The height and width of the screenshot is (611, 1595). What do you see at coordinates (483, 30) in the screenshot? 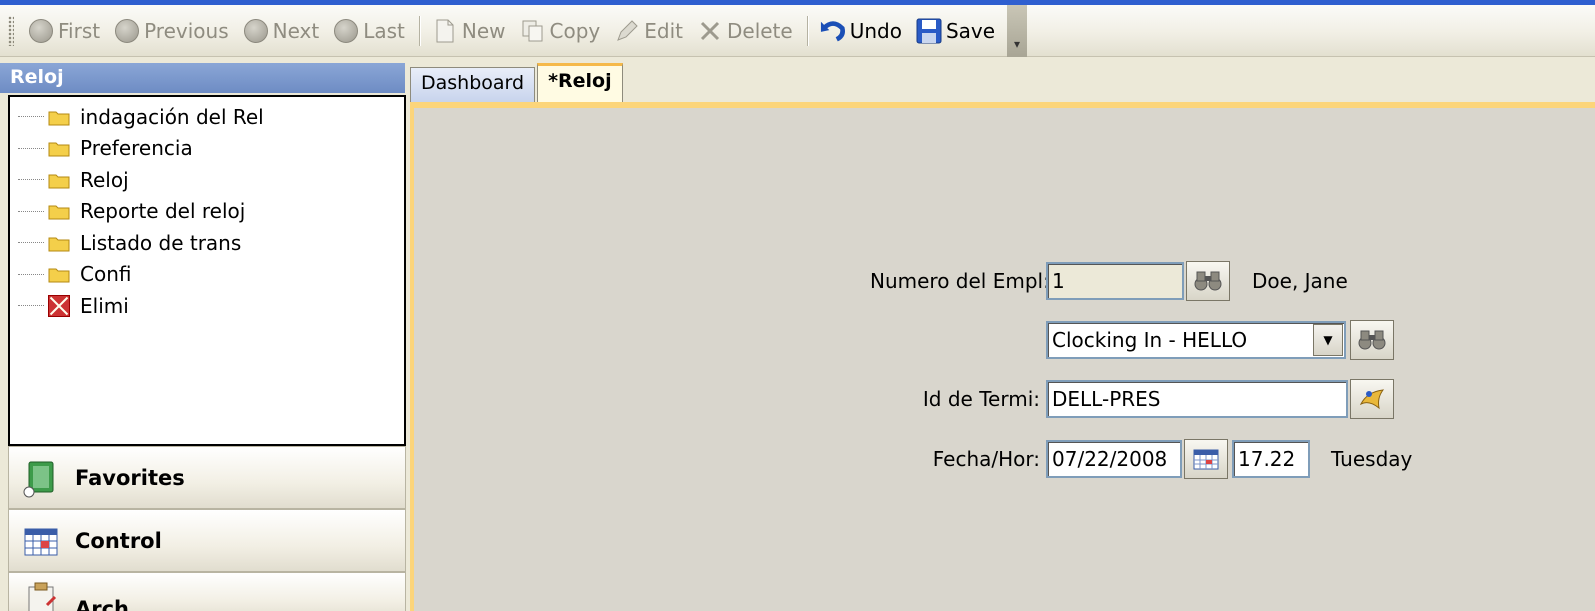
I see `new-label: New` at bounding box center [483, 30].